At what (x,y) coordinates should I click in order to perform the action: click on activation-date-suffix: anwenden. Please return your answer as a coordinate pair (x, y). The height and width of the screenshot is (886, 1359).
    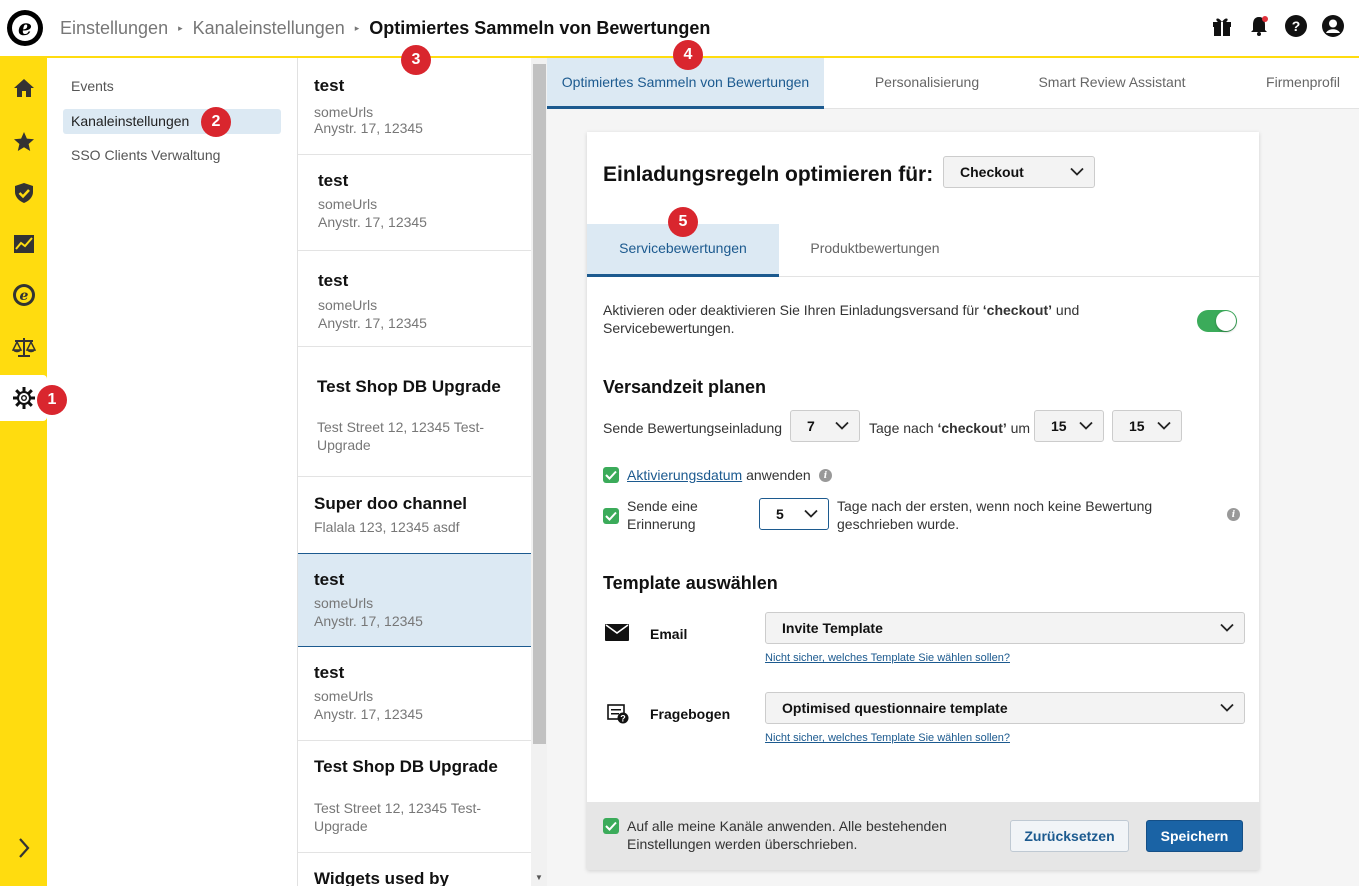
    Looking at the image, I should click on (778, 475).